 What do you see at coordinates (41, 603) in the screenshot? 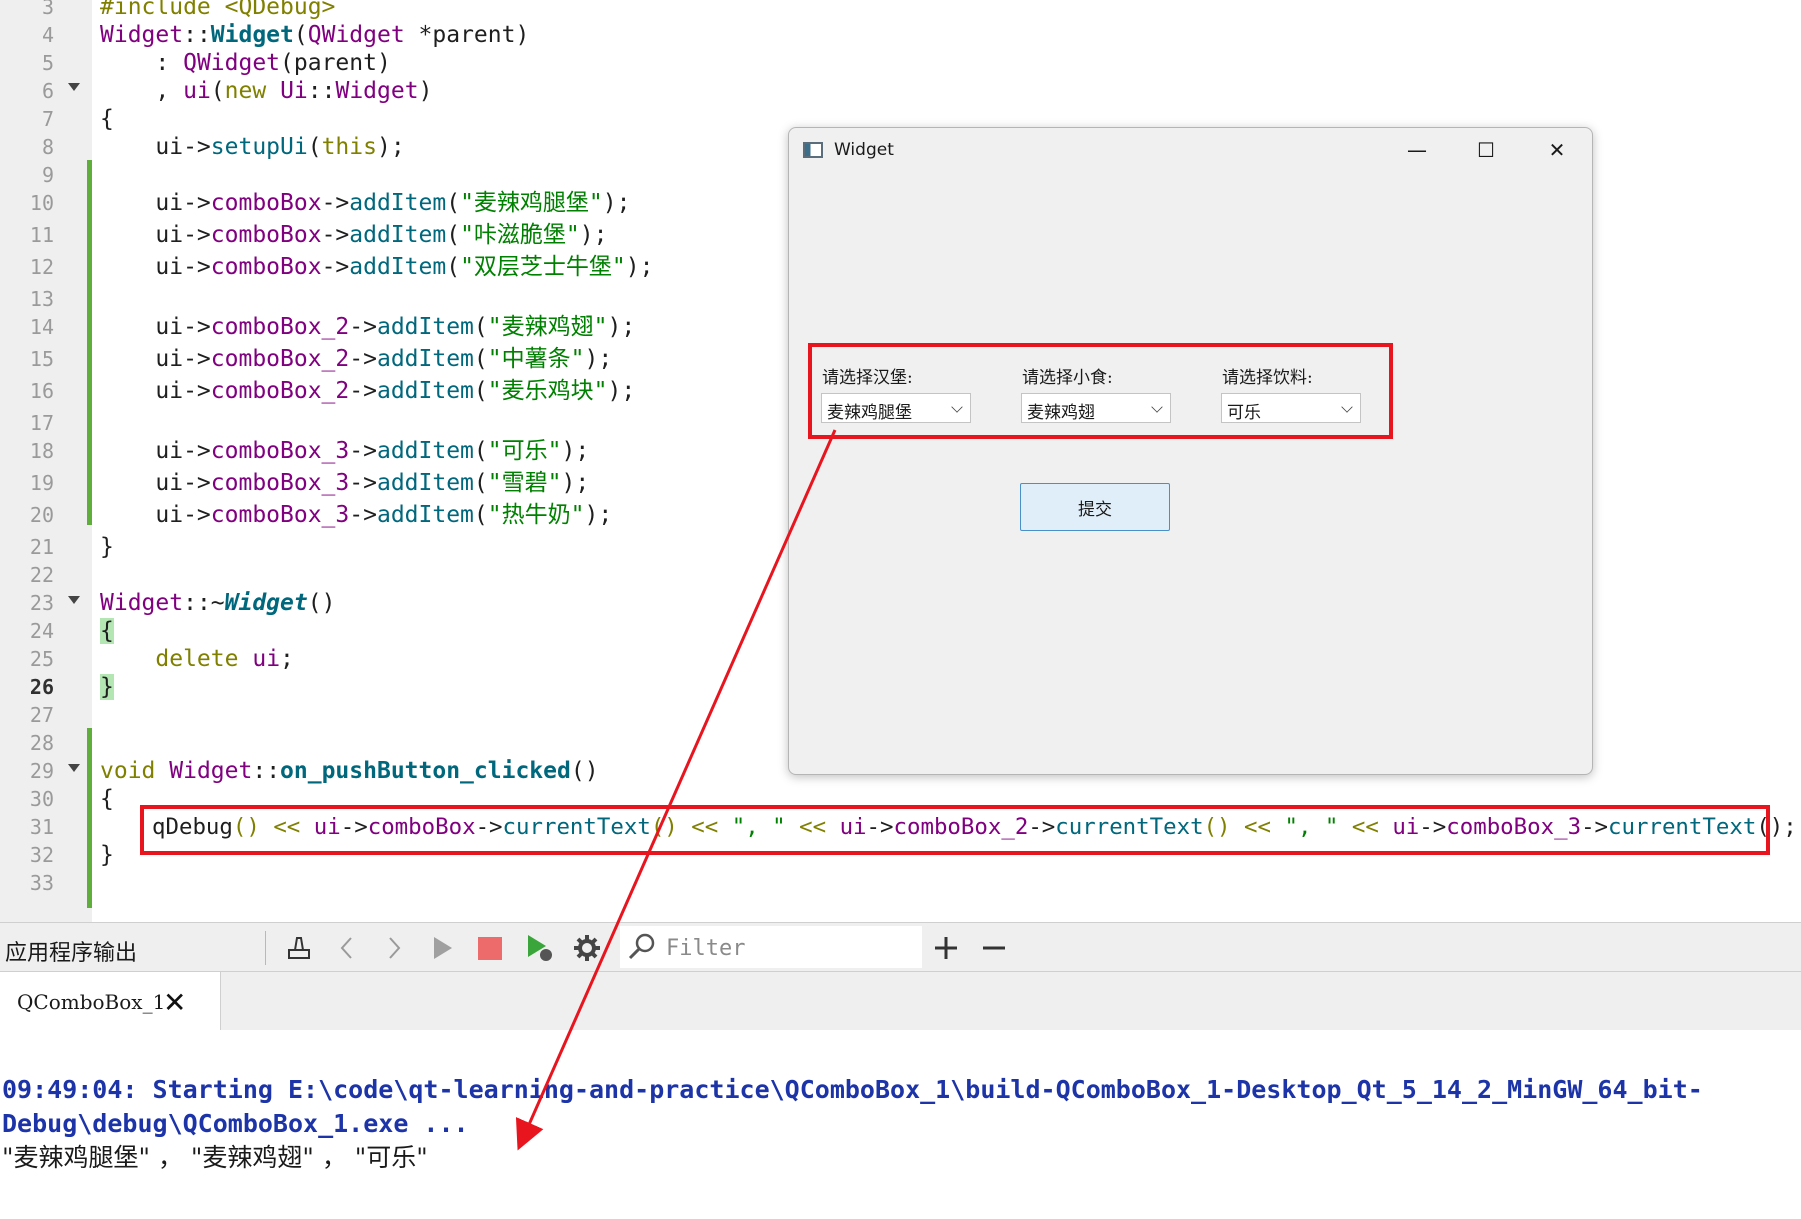
I see `line-number: 23` at bounding box center [41, 603].